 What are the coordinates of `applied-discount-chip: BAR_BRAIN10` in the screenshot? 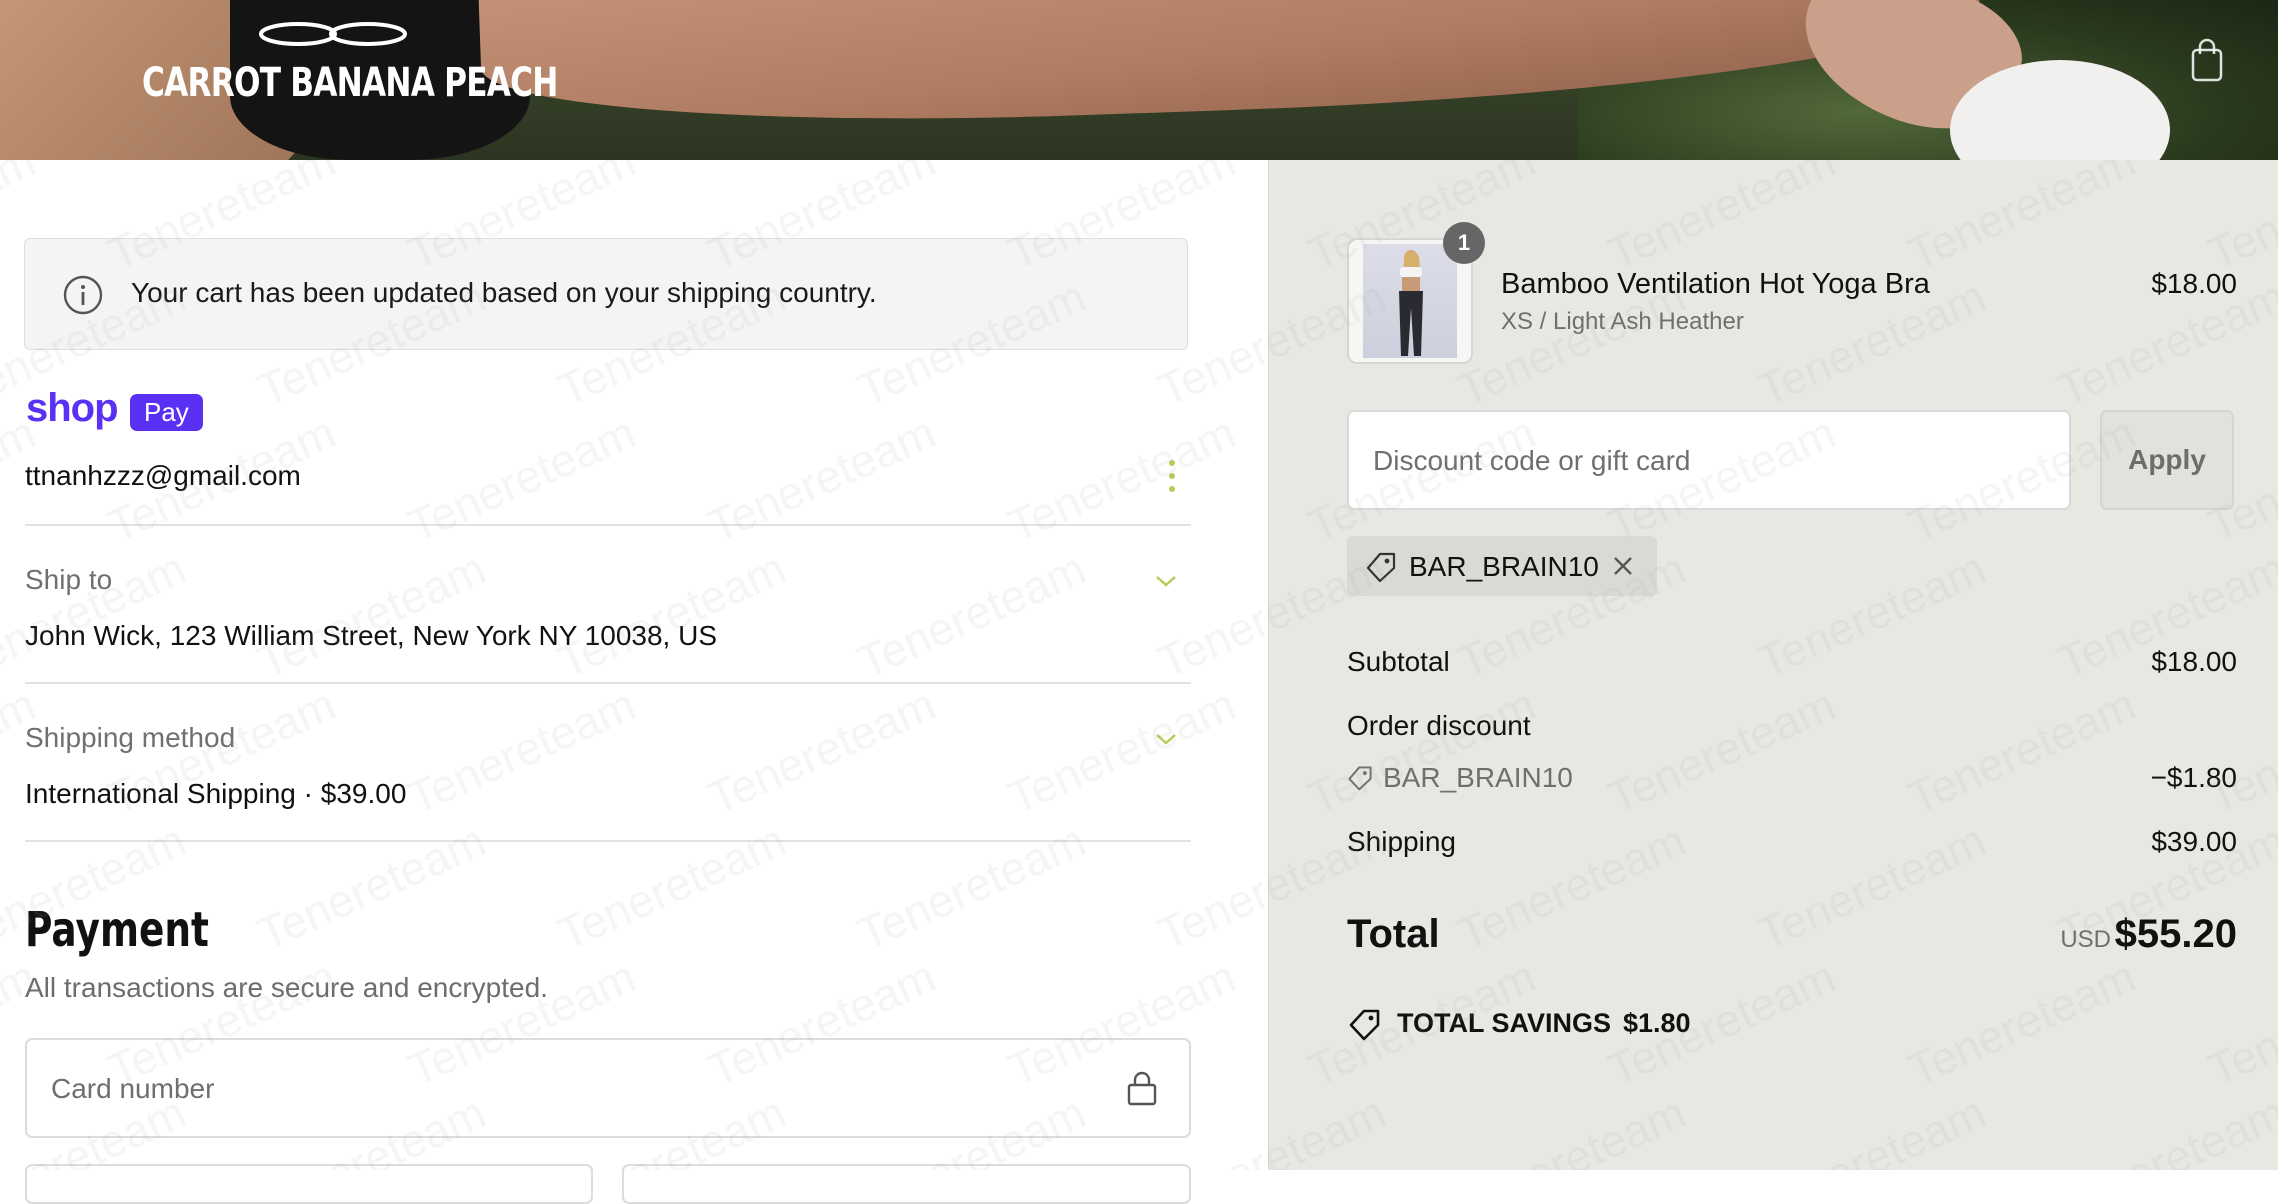 It's located at (1502, 566).